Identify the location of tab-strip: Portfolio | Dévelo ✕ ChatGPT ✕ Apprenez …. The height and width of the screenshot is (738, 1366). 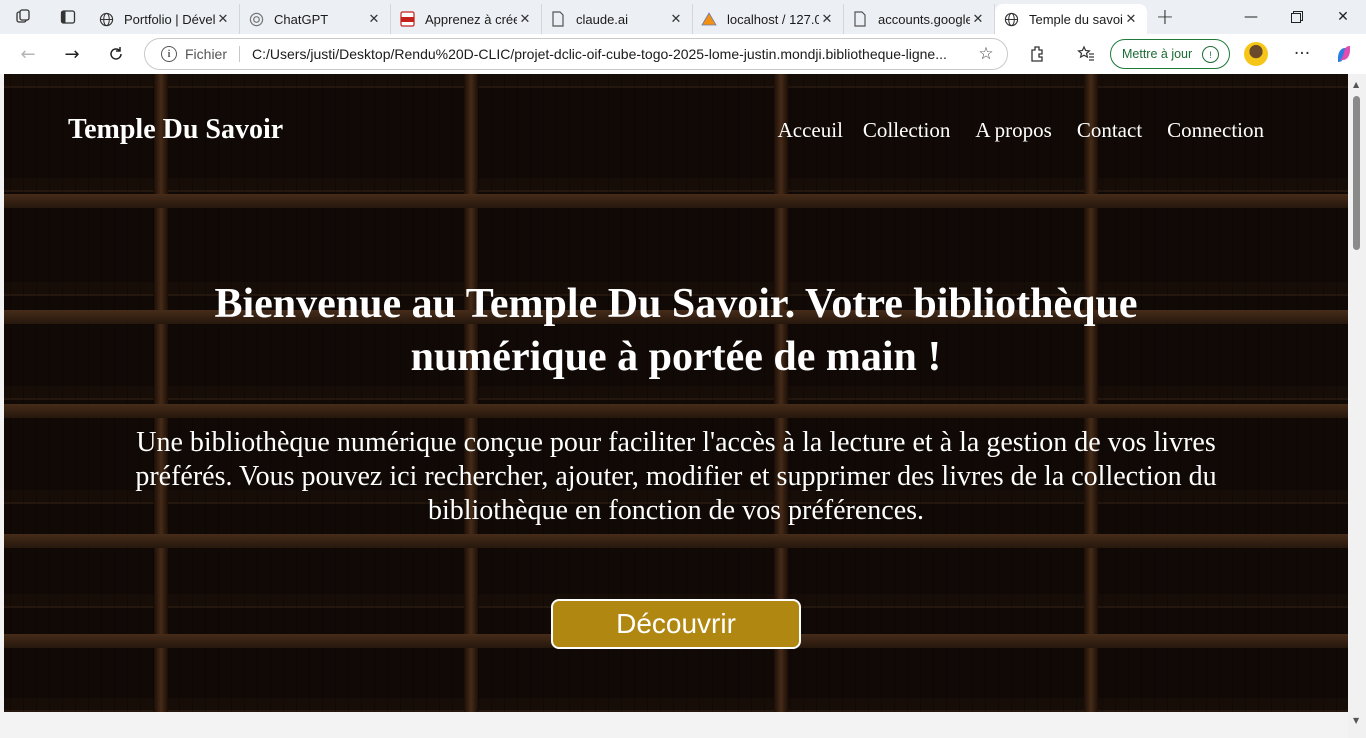
(683, 17).